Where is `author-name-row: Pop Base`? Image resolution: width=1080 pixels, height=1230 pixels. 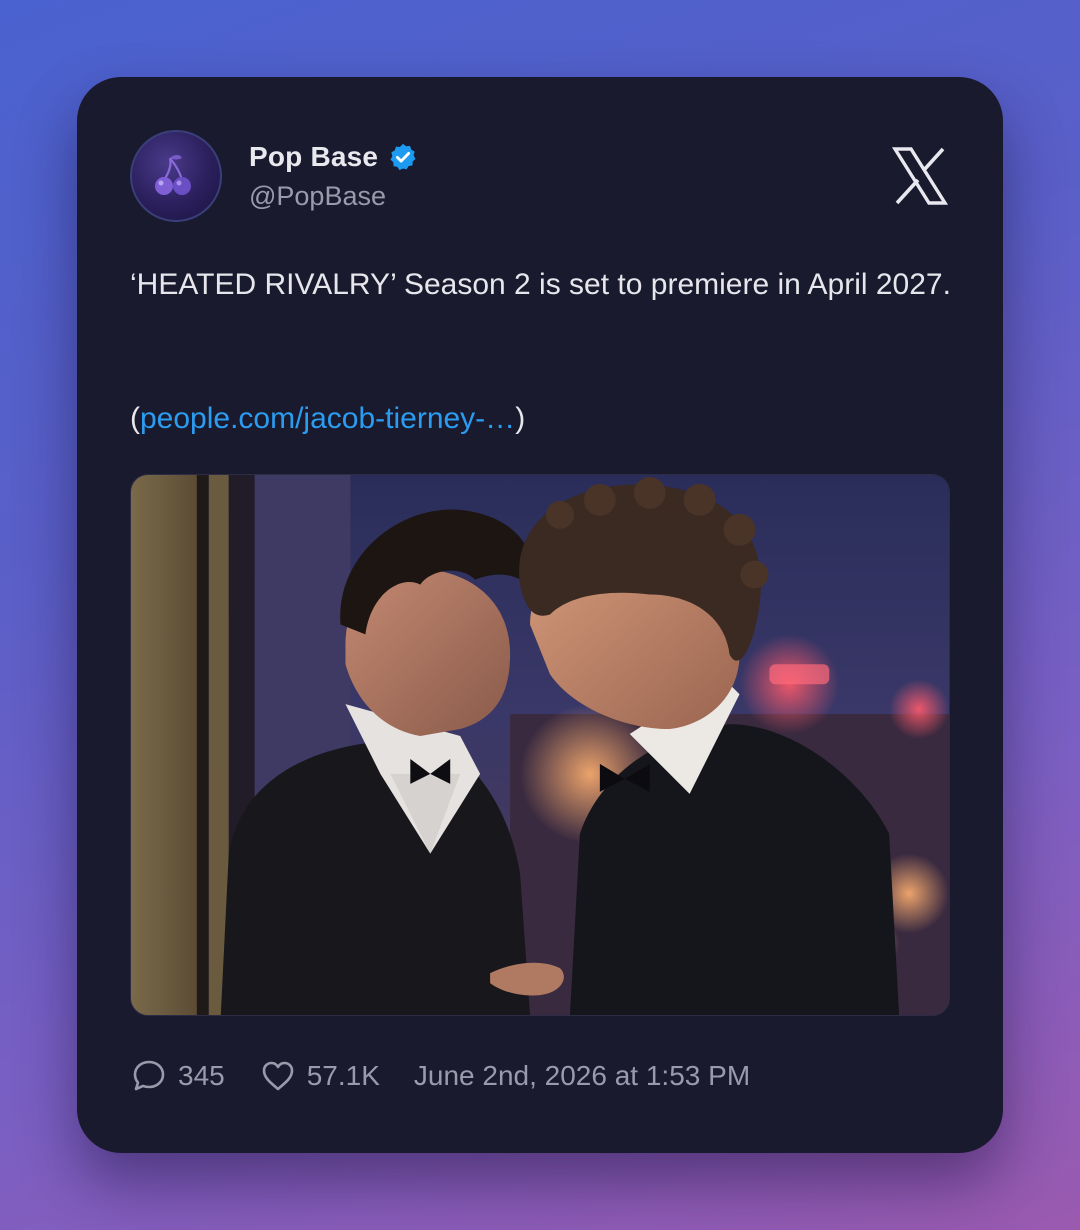 author-name-row: Pop Base is located at coordinates (333, 157).